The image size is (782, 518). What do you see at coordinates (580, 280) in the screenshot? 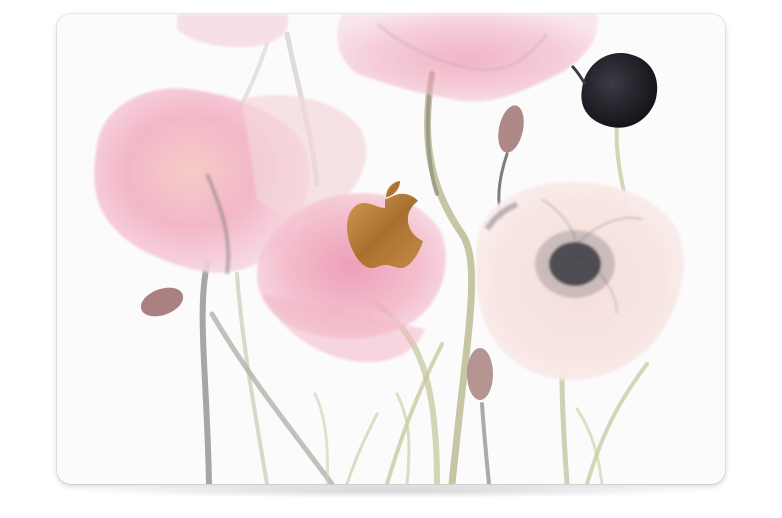
I see `right-poppy` at bounding box center [580, 280].